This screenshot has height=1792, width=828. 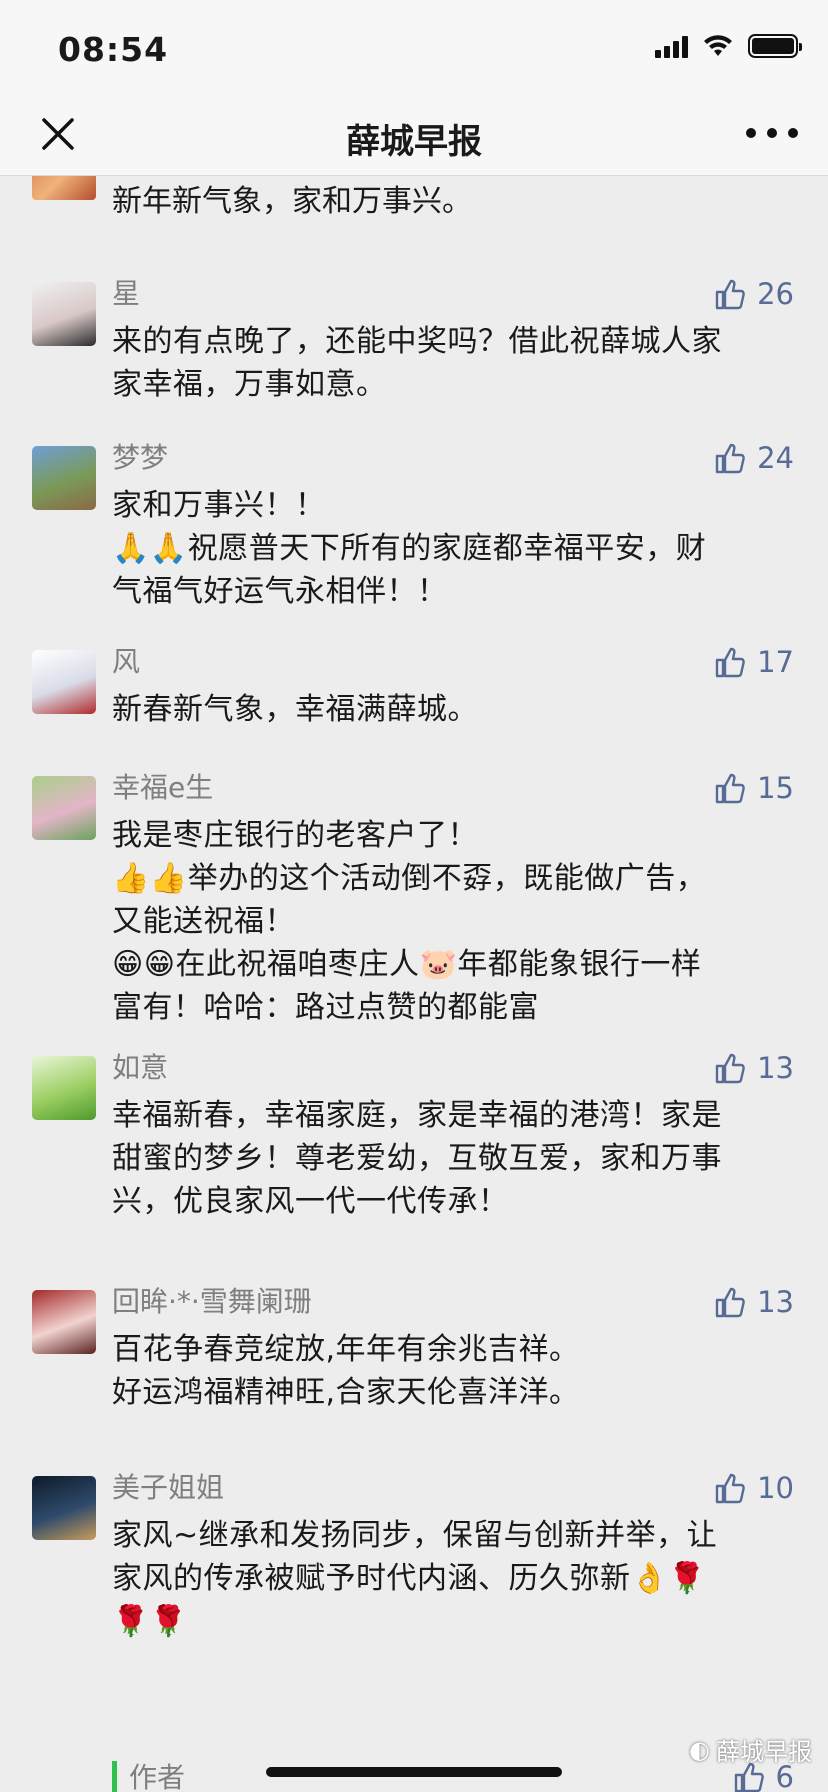 What do you see at coordinates (414, 48) in the screenshot?
I see `status-bar: 08:54` at bounding box center [414, 48].